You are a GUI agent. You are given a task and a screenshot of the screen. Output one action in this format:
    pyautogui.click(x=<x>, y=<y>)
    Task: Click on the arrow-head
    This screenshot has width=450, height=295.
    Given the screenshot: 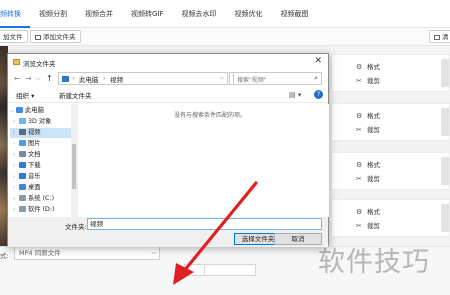 What is the action you would take?
    pyautogui.click(x=183, y=274)
    